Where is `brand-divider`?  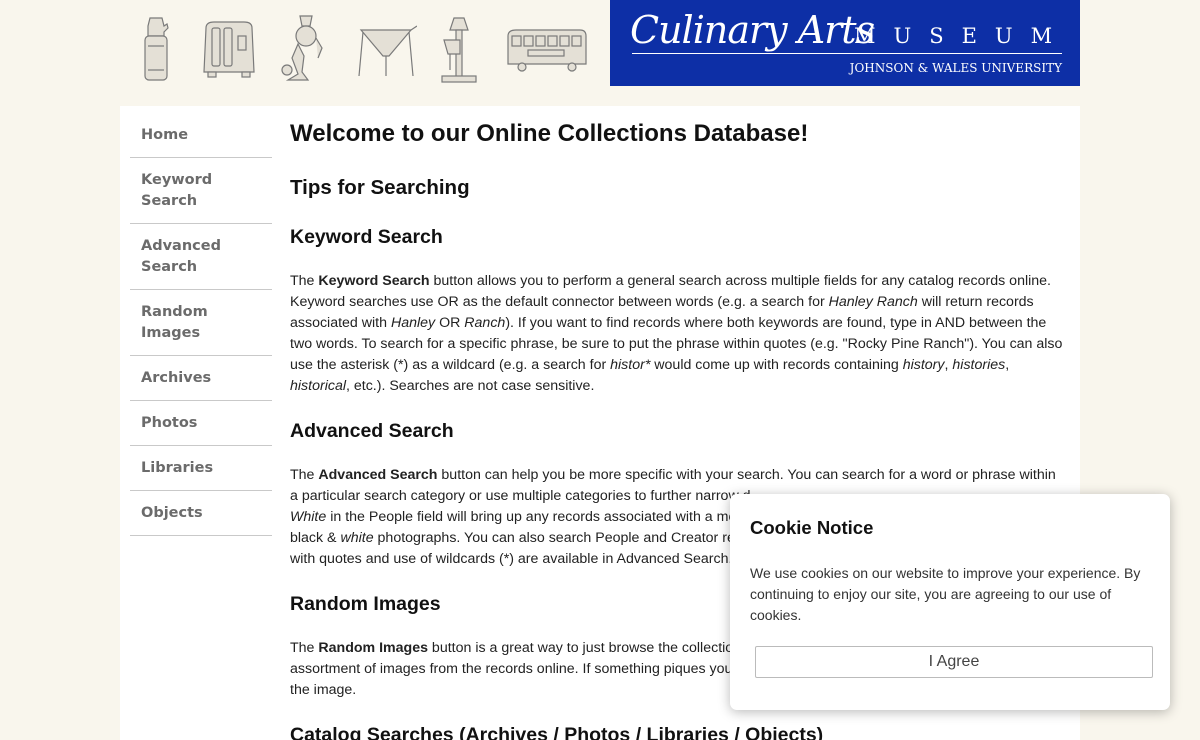 brand-divider is located at coordinates (847, 53).